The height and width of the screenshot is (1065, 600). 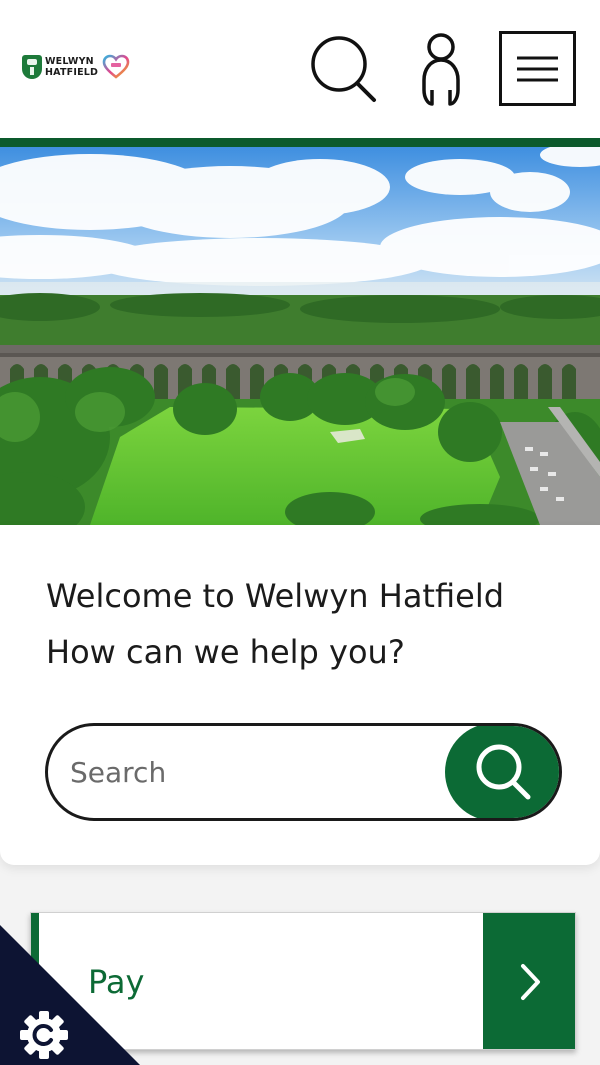 I want to click on crest-icon, so click(x=32, y=67).